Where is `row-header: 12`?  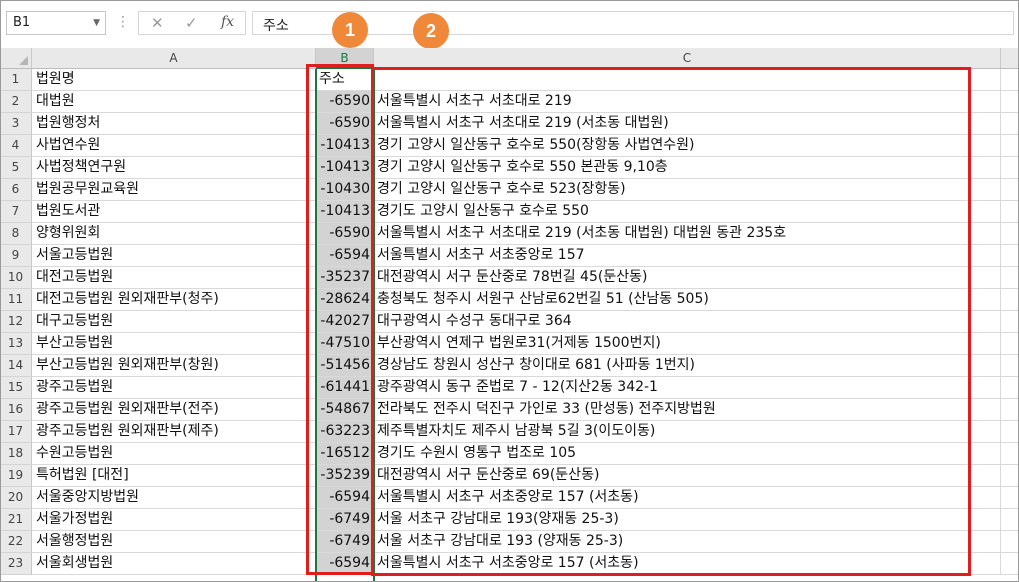
row-header: 12 is located at coordinates (16, 322).